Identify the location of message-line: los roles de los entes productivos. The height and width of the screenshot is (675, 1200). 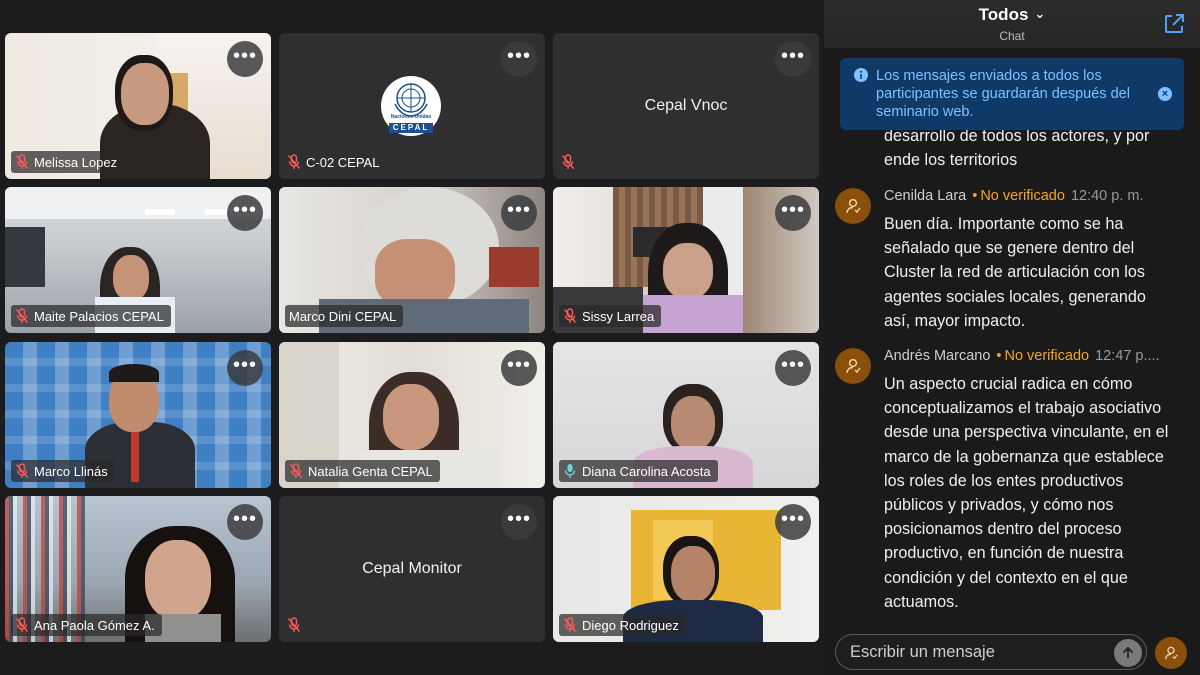
(1004, 480).